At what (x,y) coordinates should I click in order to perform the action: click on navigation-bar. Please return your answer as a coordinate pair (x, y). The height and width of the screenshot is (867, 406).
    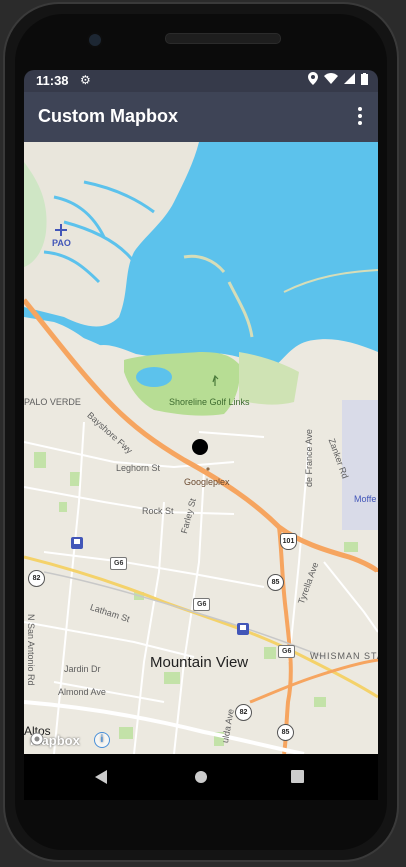
    Looking at the image, I should click on (201, 777).